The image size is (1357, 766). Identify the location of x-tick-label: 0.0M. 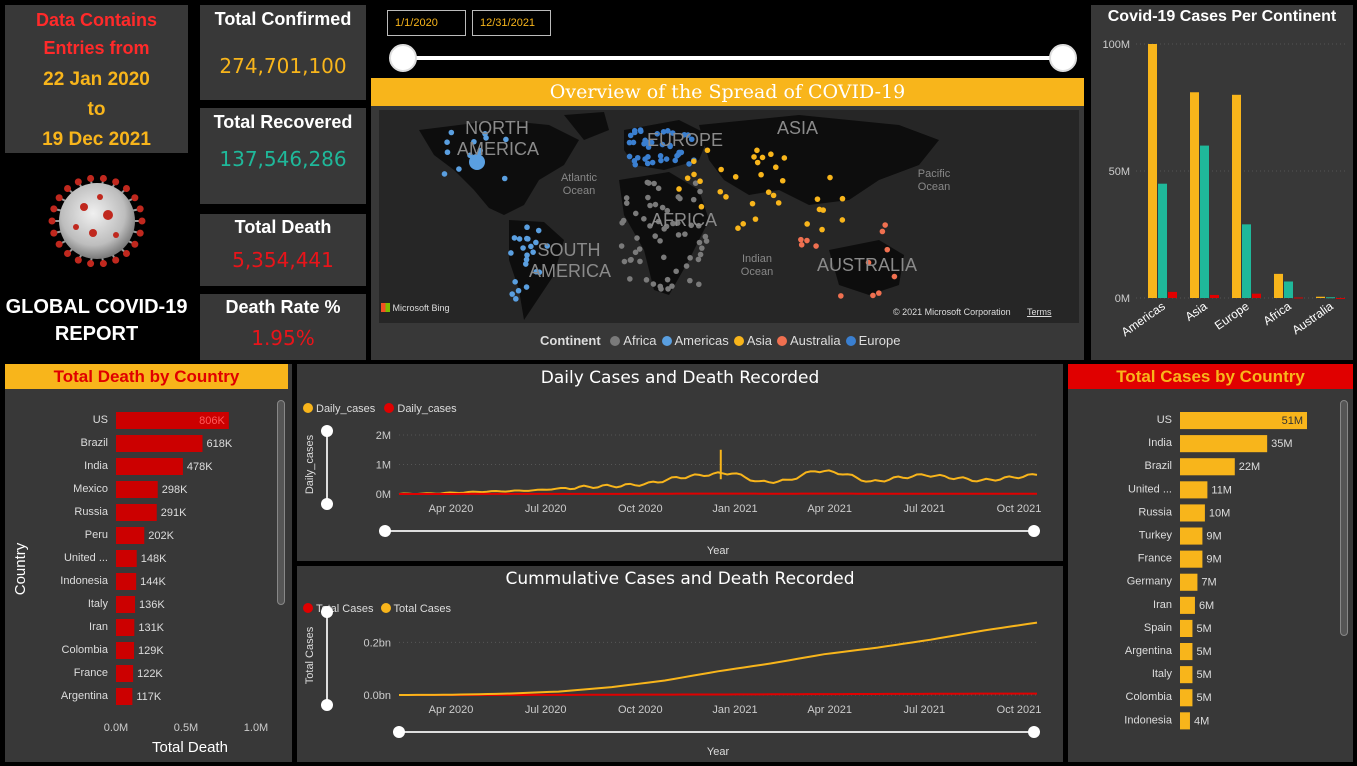
(116, 728).